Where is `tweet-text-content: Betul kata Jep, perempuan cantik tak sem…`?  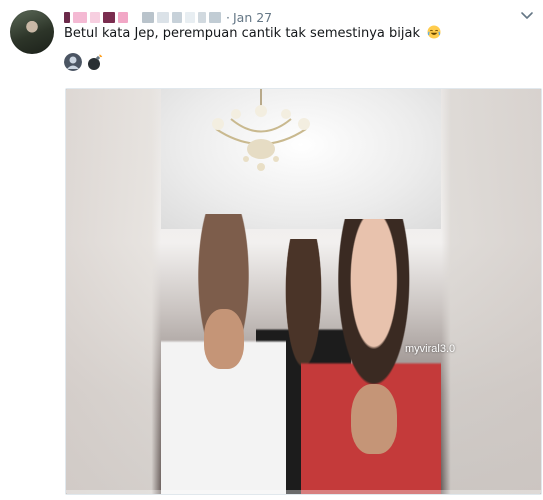 tweet-text-content: Betul kata Jep, perempuan cantik tak sem… is located at coordinates (242, 33).